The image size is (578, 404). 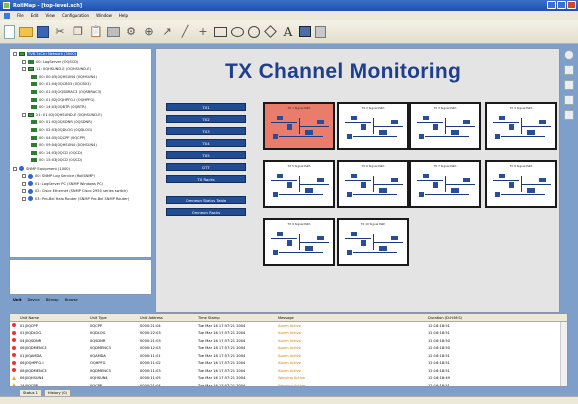 What do you see at coordinates (568, 85) in the screenshot?
I see `grid-icon` at bounding box center [568, 85].